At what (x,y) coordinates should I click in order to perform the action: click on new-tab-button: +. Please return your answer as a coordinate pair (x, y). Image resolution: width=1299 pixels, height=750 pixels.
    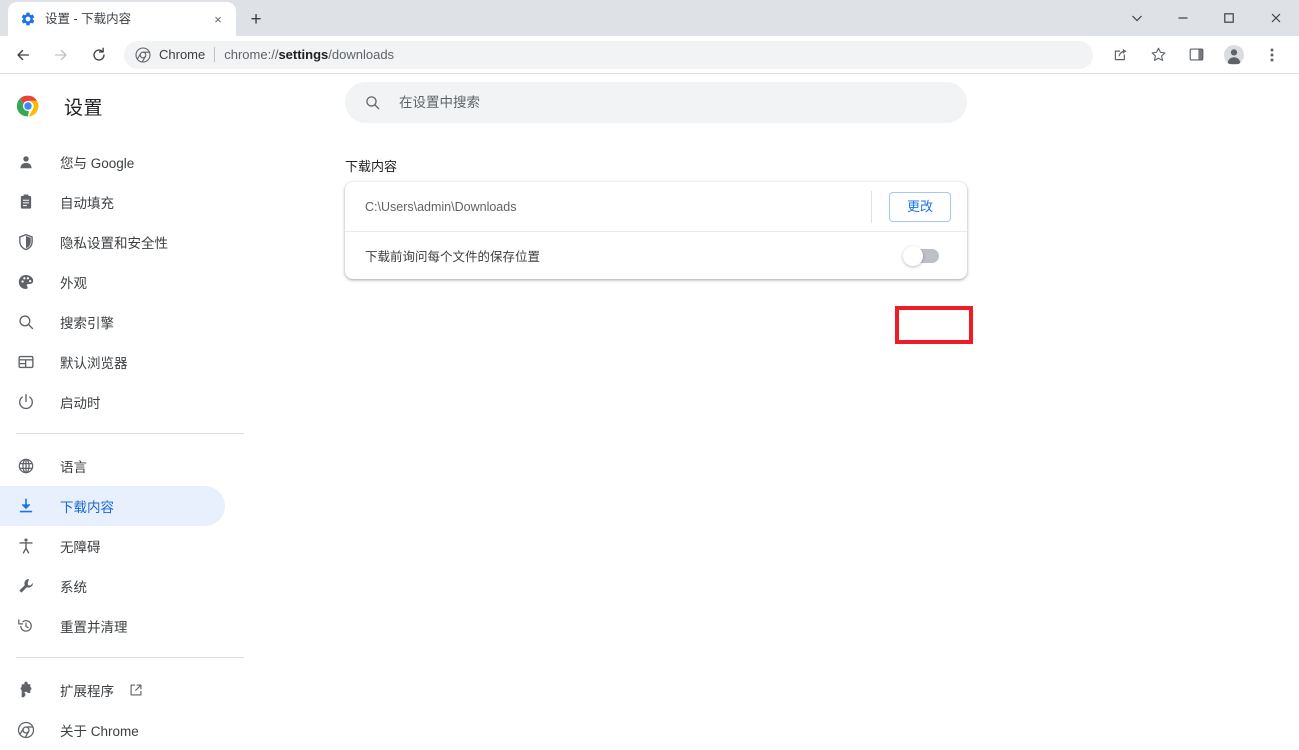
    Looking at the image, I should click on (256, 19).